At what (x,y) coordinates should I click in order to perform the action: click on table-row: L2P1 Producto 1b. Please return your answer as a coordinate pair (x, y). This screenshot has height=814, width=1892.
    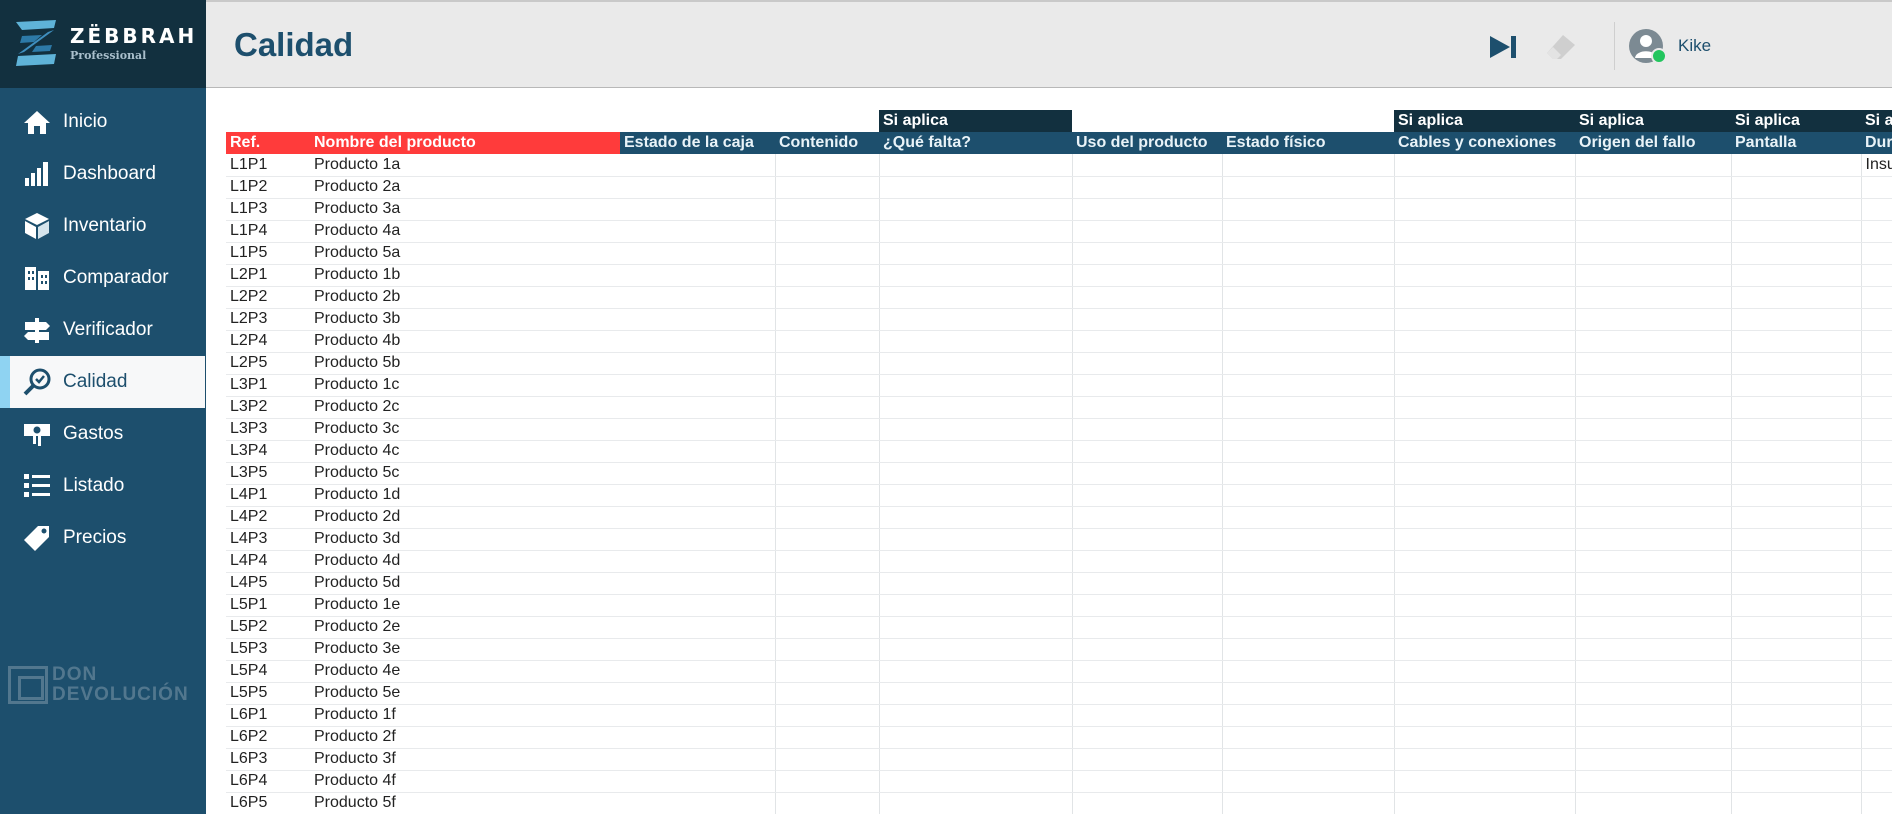
    Looking at the image, I should click on (1059, 275).